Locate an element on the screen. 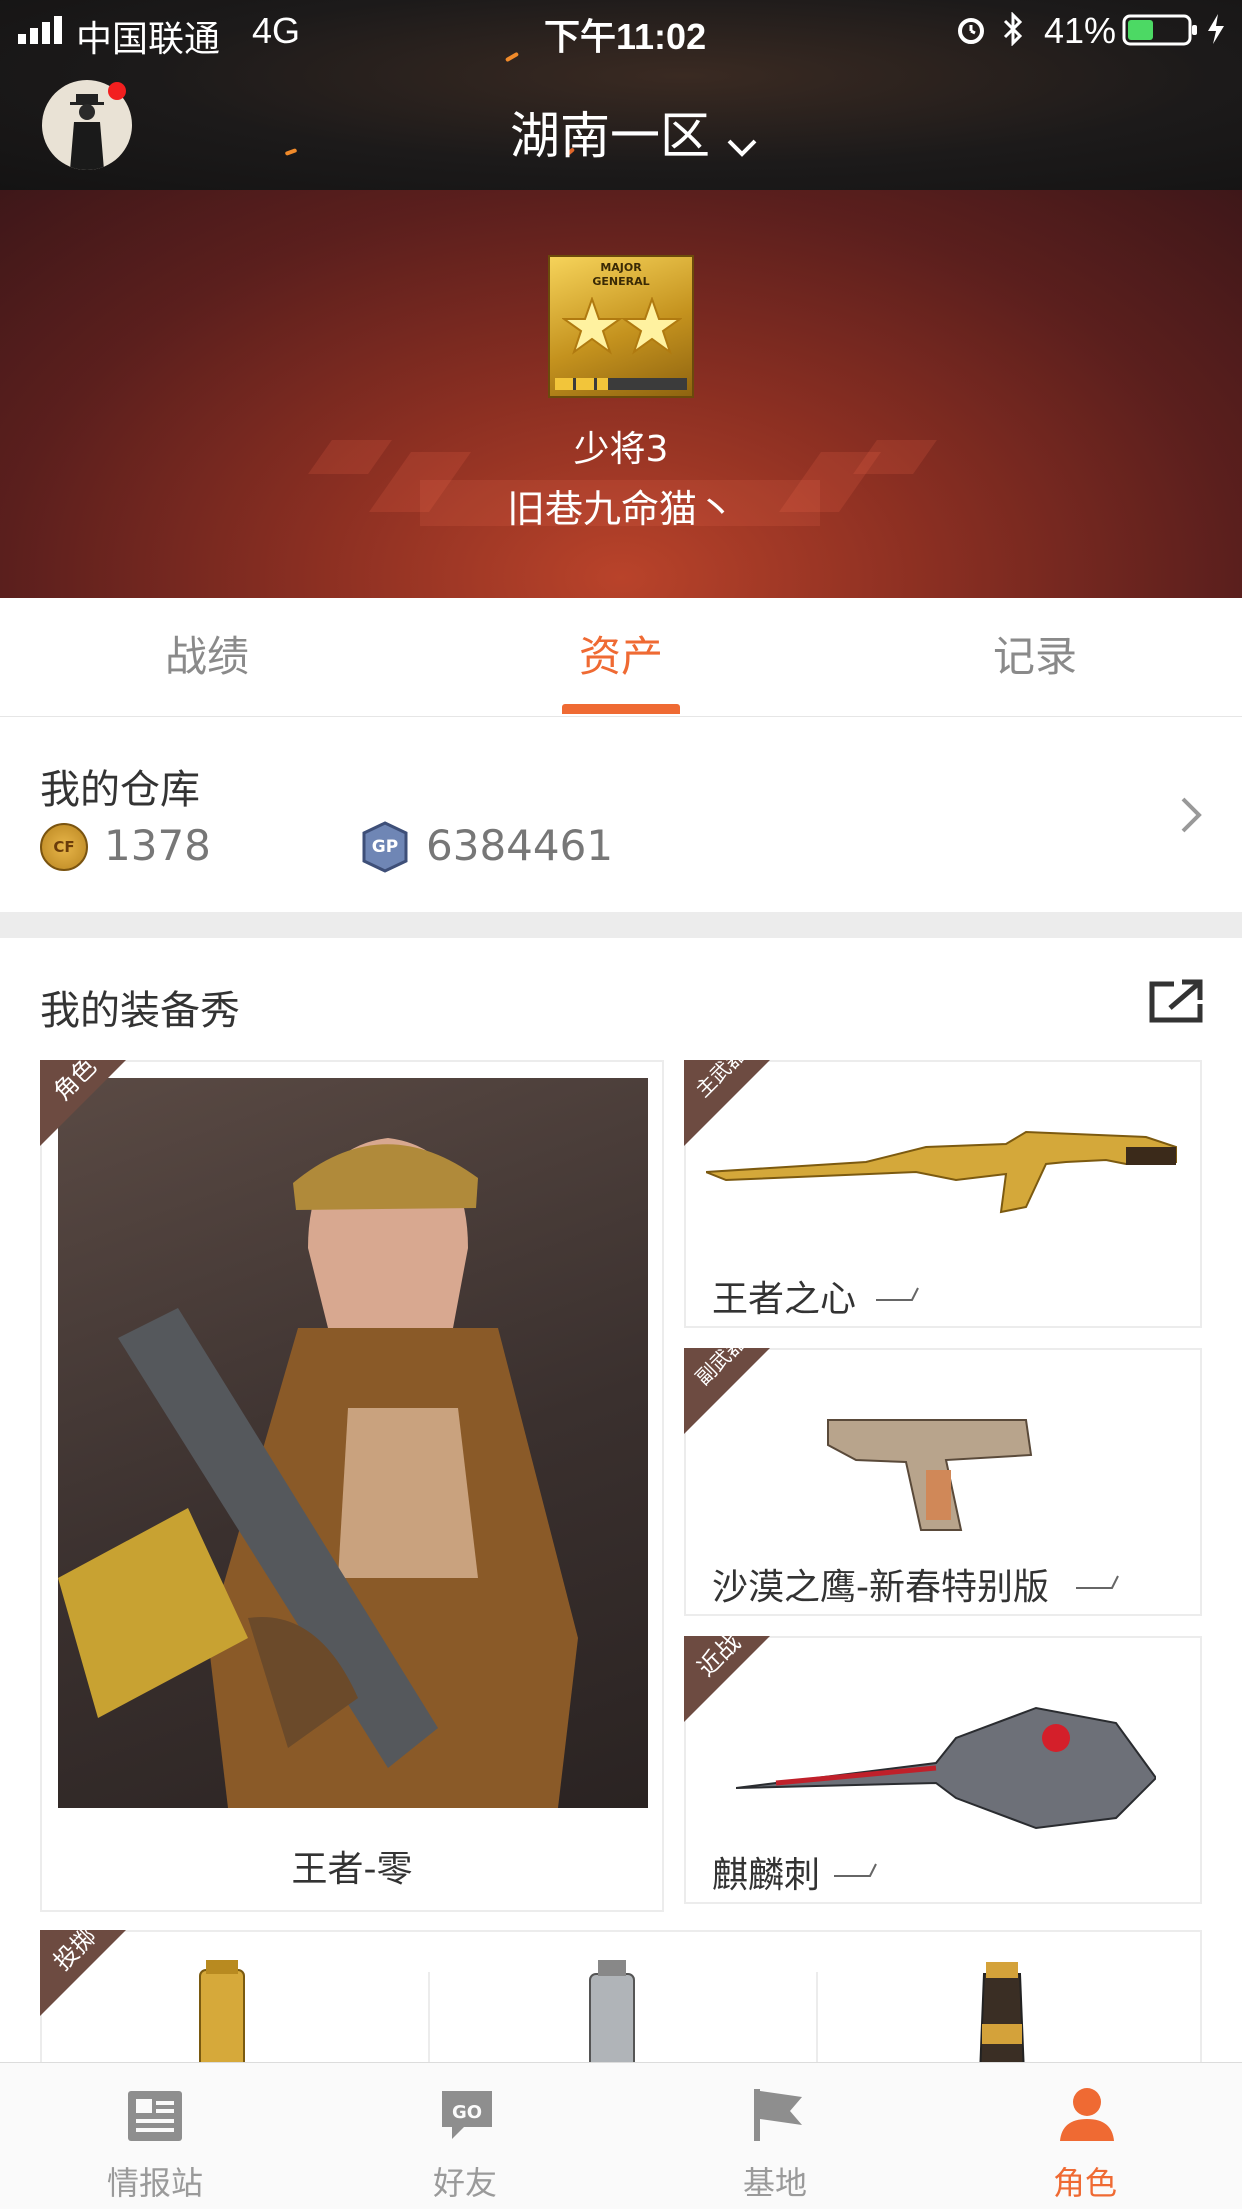 The height and width of the screenshot is (2209, 1242). primary-weapon-image is located at coordinates (945, 1164).